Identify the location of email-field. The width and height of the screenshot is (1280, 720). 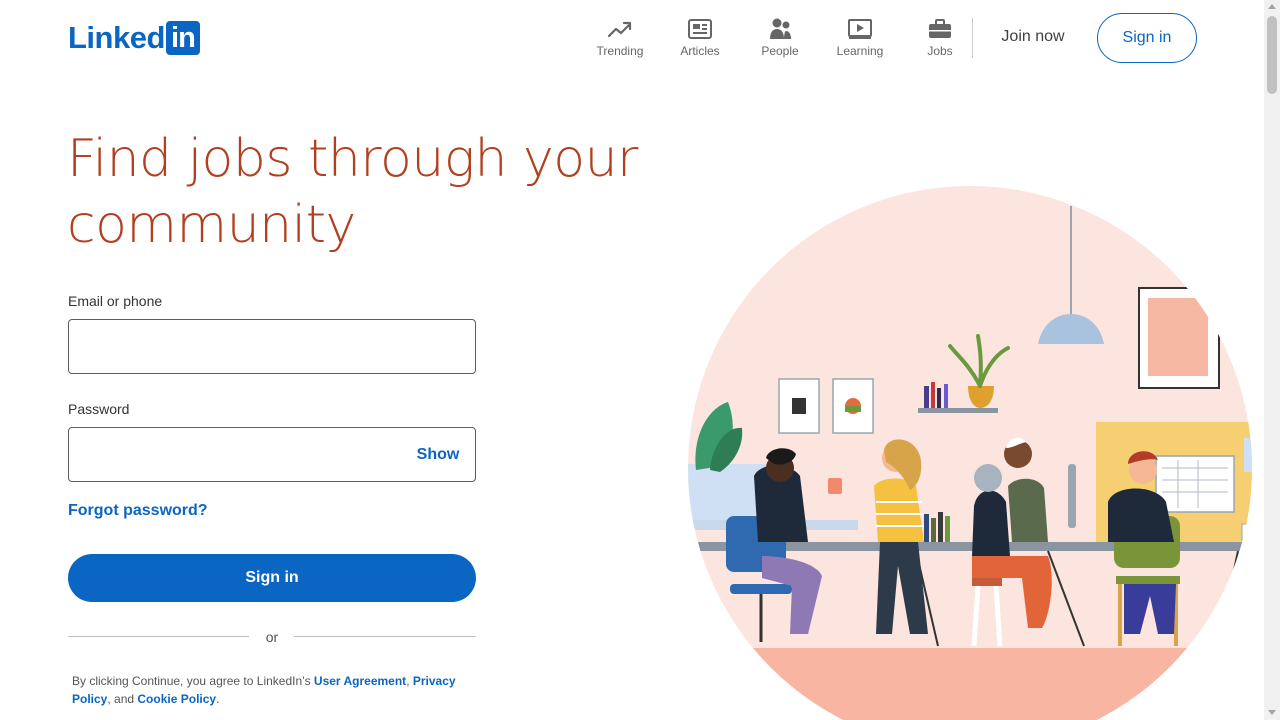
(272, 346).